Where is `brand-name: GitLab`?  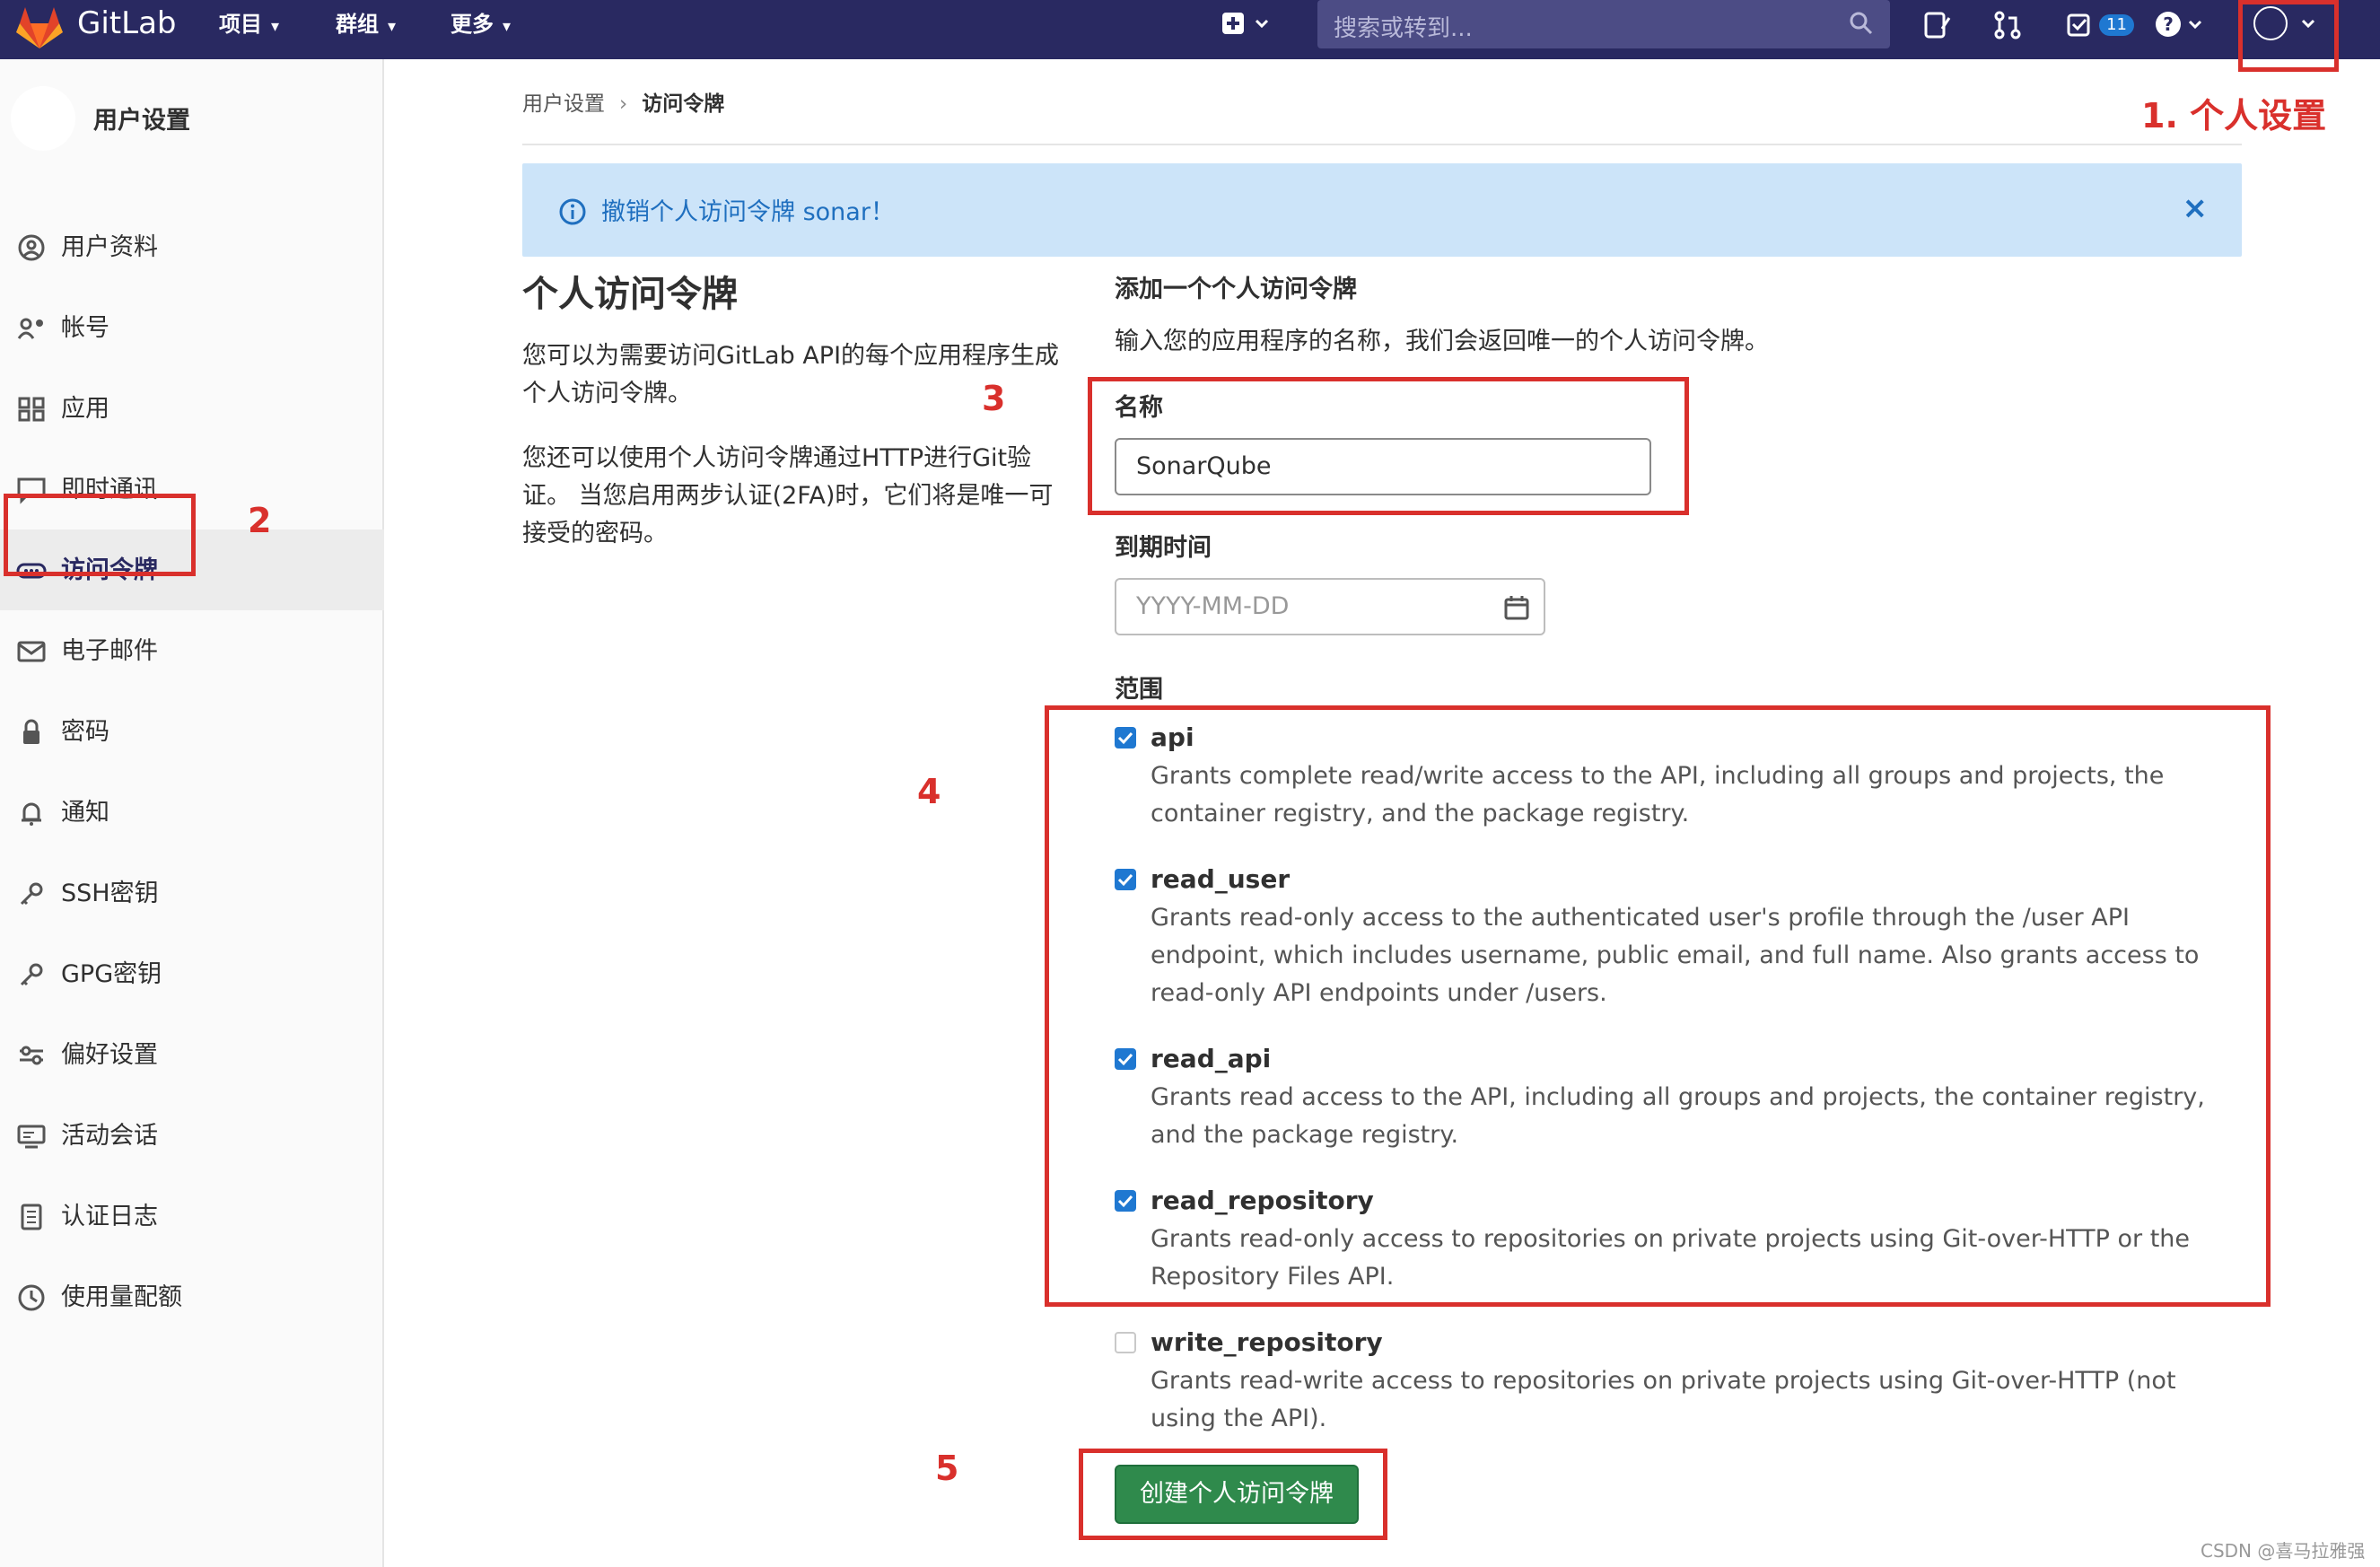 brand-name: GitLab is located at coordinates (126, 23).